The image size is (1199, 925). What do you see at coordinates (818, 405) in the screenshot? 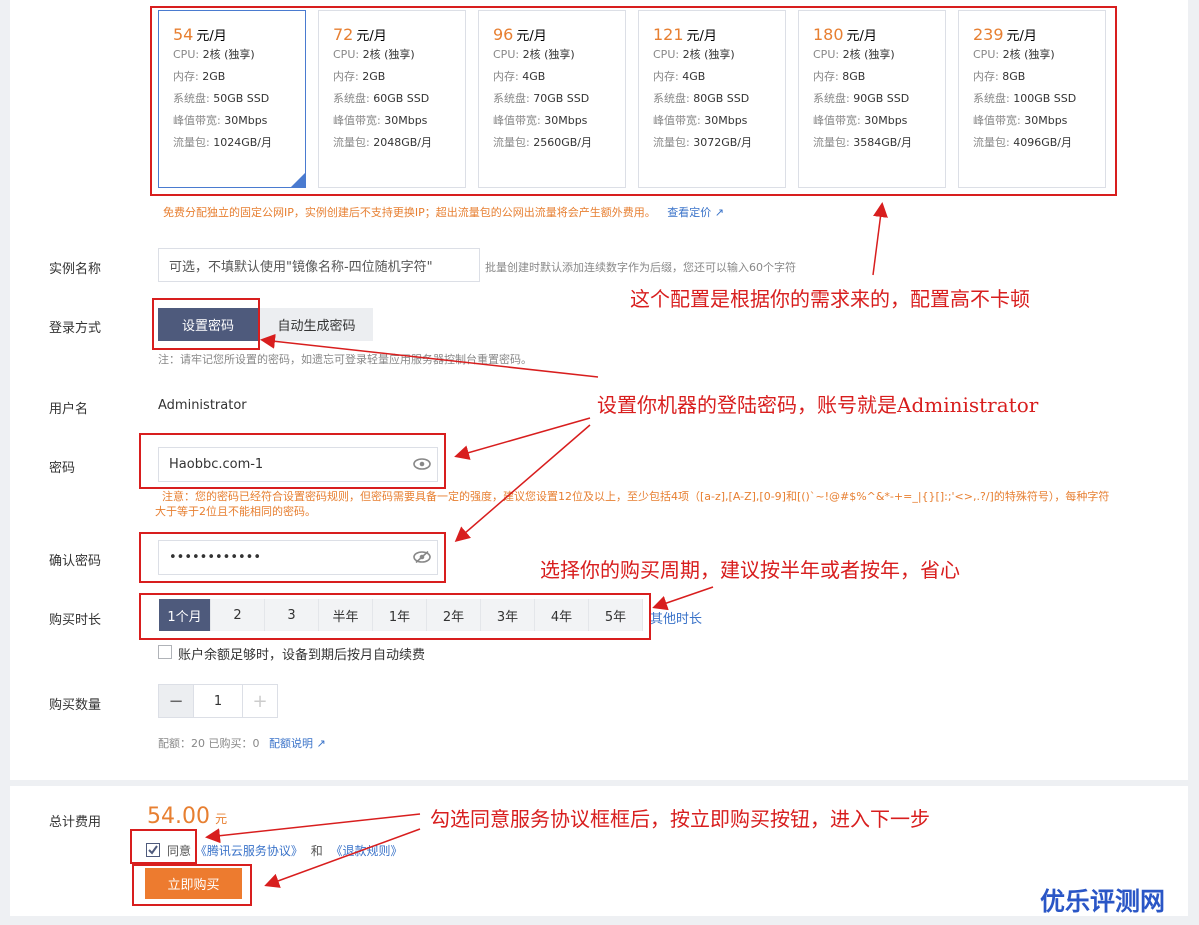
I see `annotation-password: 设置你机器的登陆密码，账号就是Administrator` at bounding box center [818, 405].